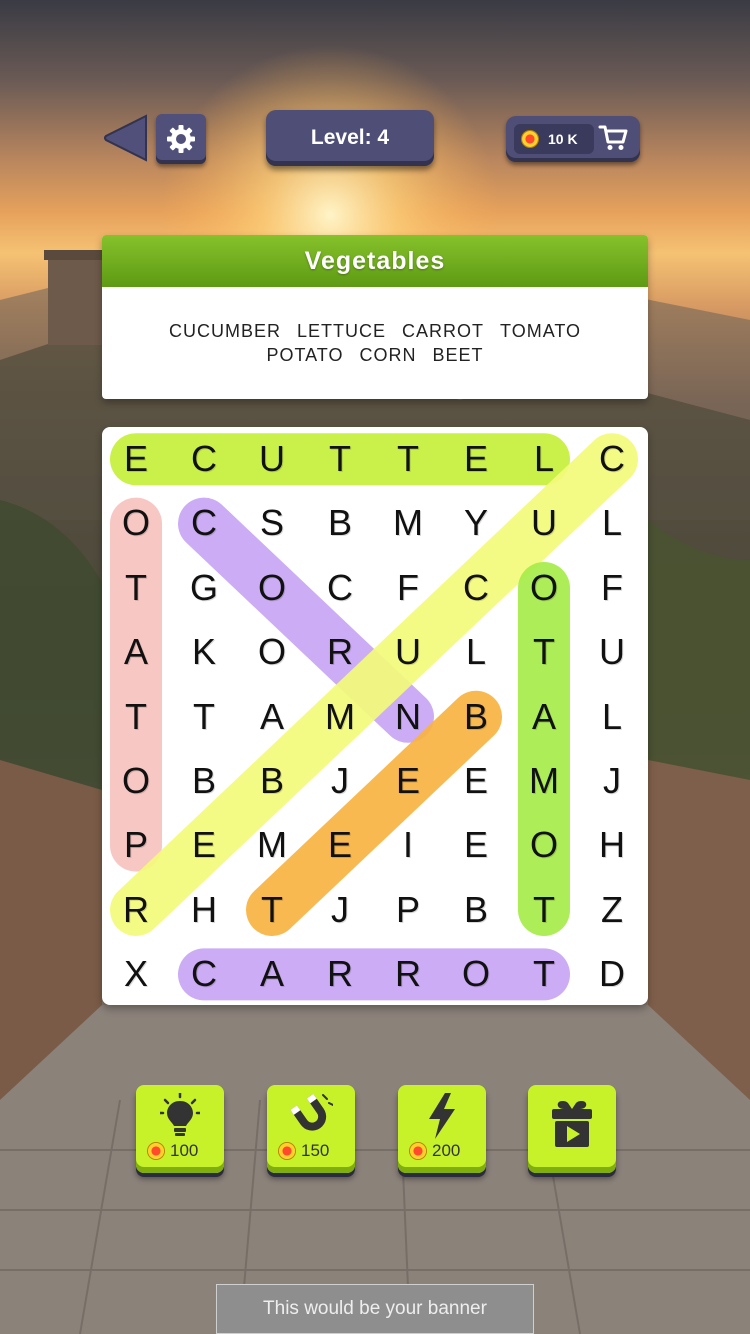 This screenshot has height=1334, width=750. I want to click on letter-cell: I, so click(408, 845).